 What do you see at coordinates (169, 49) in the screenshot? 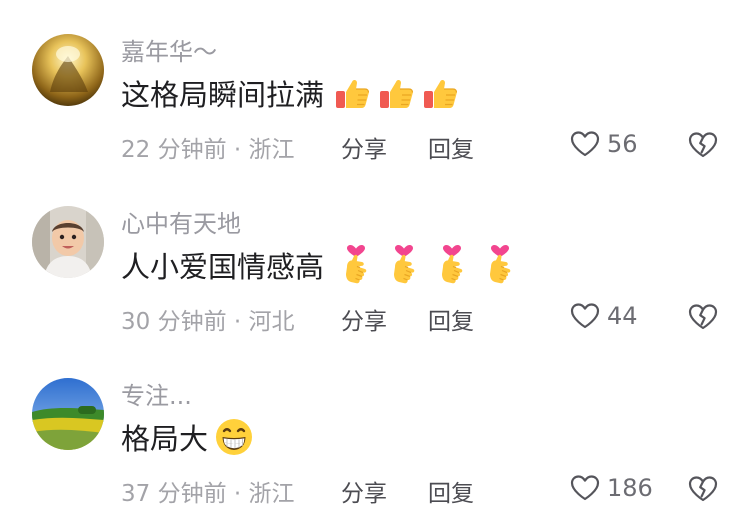
I see `username: 嘉年华～` at bounding box center [169, 49].